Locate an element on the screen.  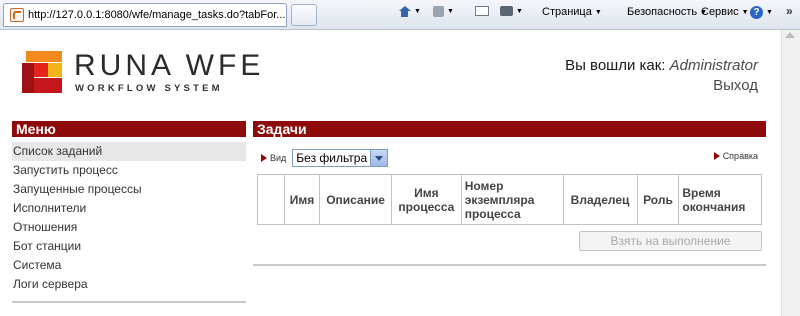
mail-icon is located at coordinates (482, 11).